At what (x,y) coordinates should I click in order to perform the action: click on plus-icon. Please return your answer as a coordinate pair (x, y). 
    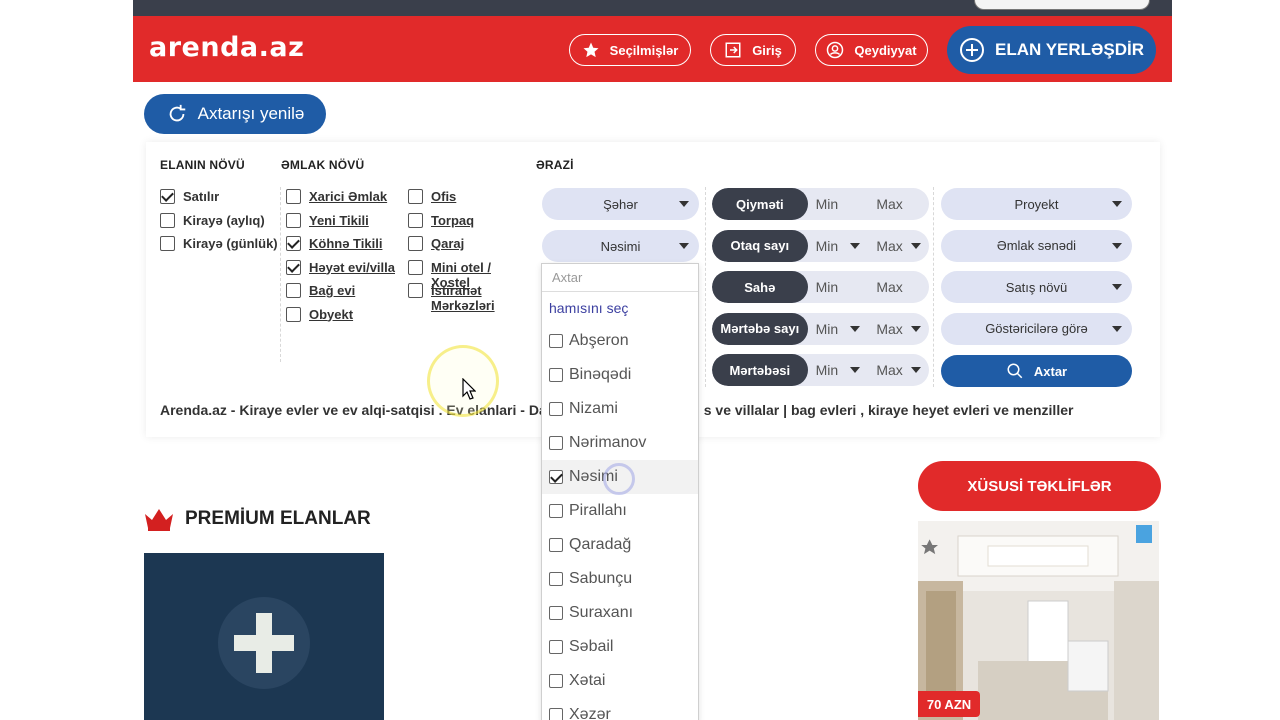
    Looking at the image, I should click on (264, 643).